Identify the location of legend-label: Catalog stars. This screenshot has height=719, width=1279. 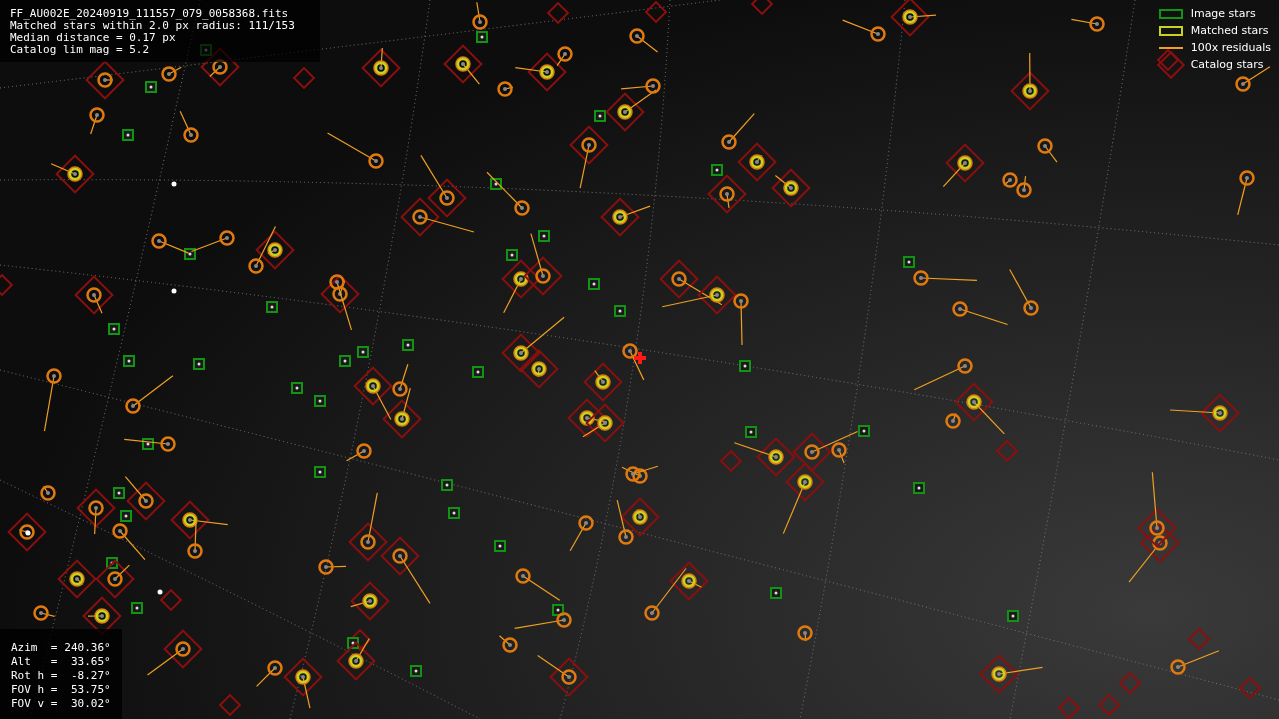
(1227, 64).